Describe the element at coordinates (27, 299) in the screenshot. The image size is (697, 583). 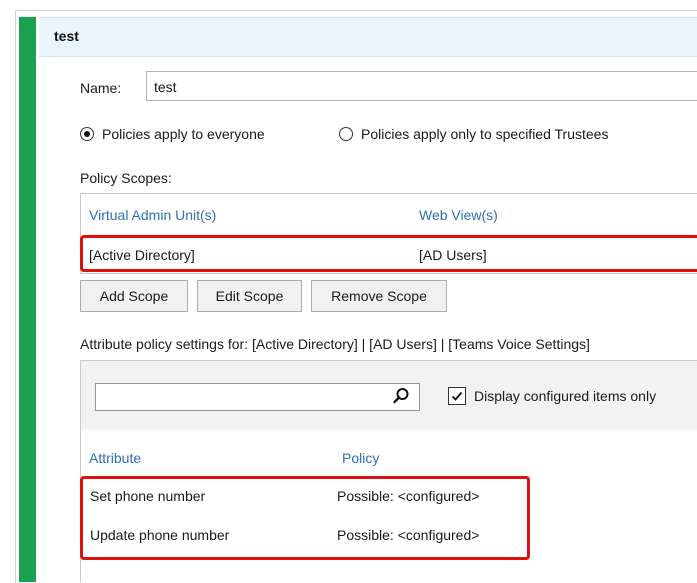
I see `status-accent-bar` at that location.